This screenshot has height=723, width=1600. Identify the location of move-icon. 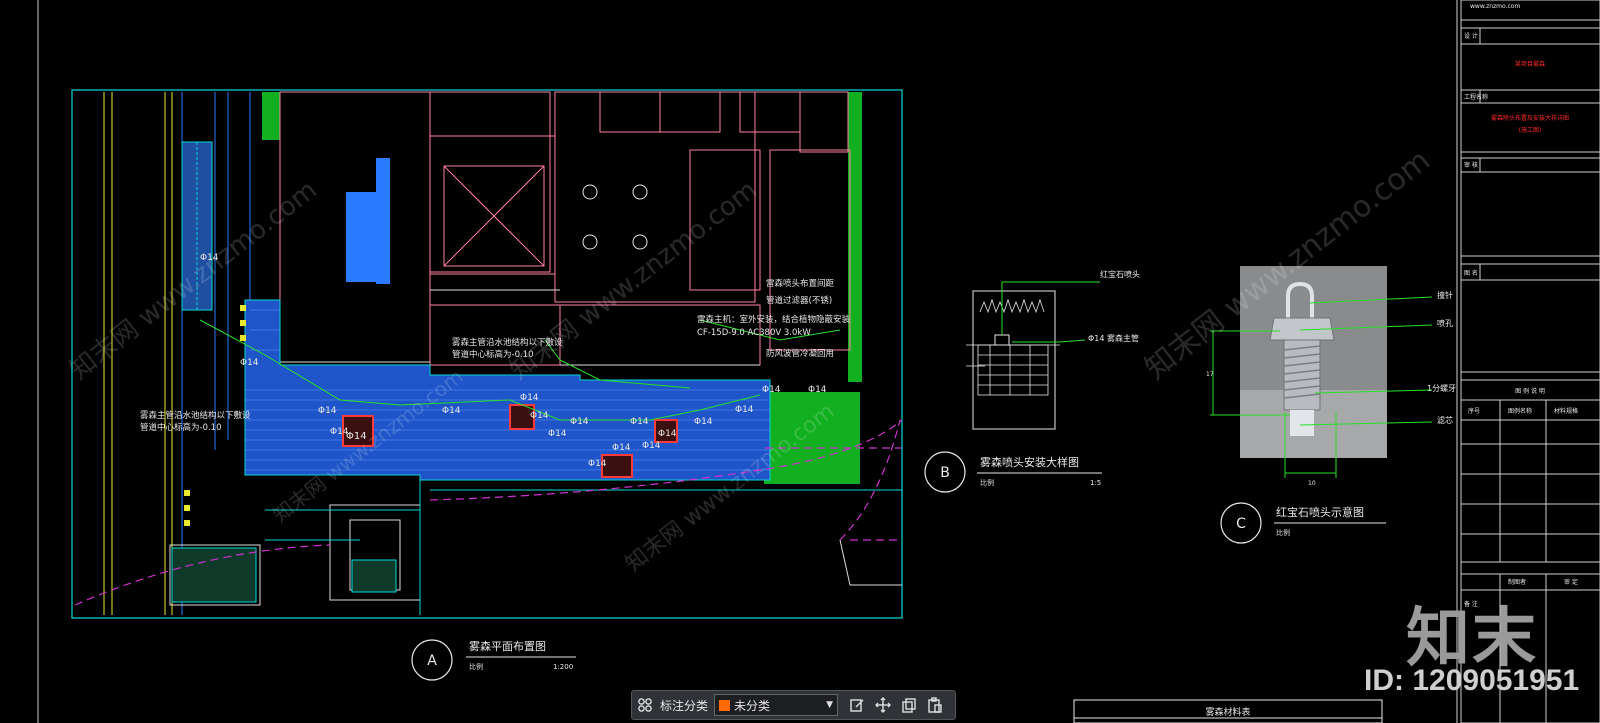
(883, 705).